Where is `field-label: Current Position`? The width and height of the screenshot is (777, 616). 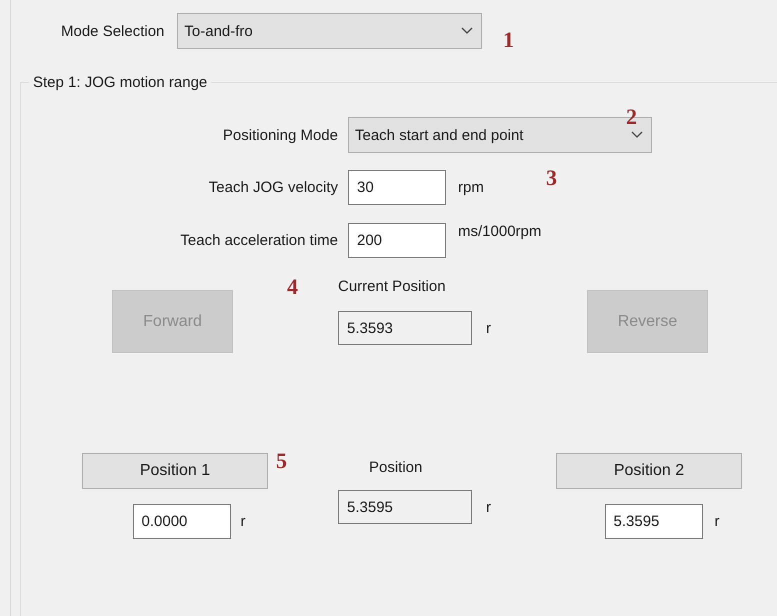
field-label: Current Position is located at coordinates (392, 286).